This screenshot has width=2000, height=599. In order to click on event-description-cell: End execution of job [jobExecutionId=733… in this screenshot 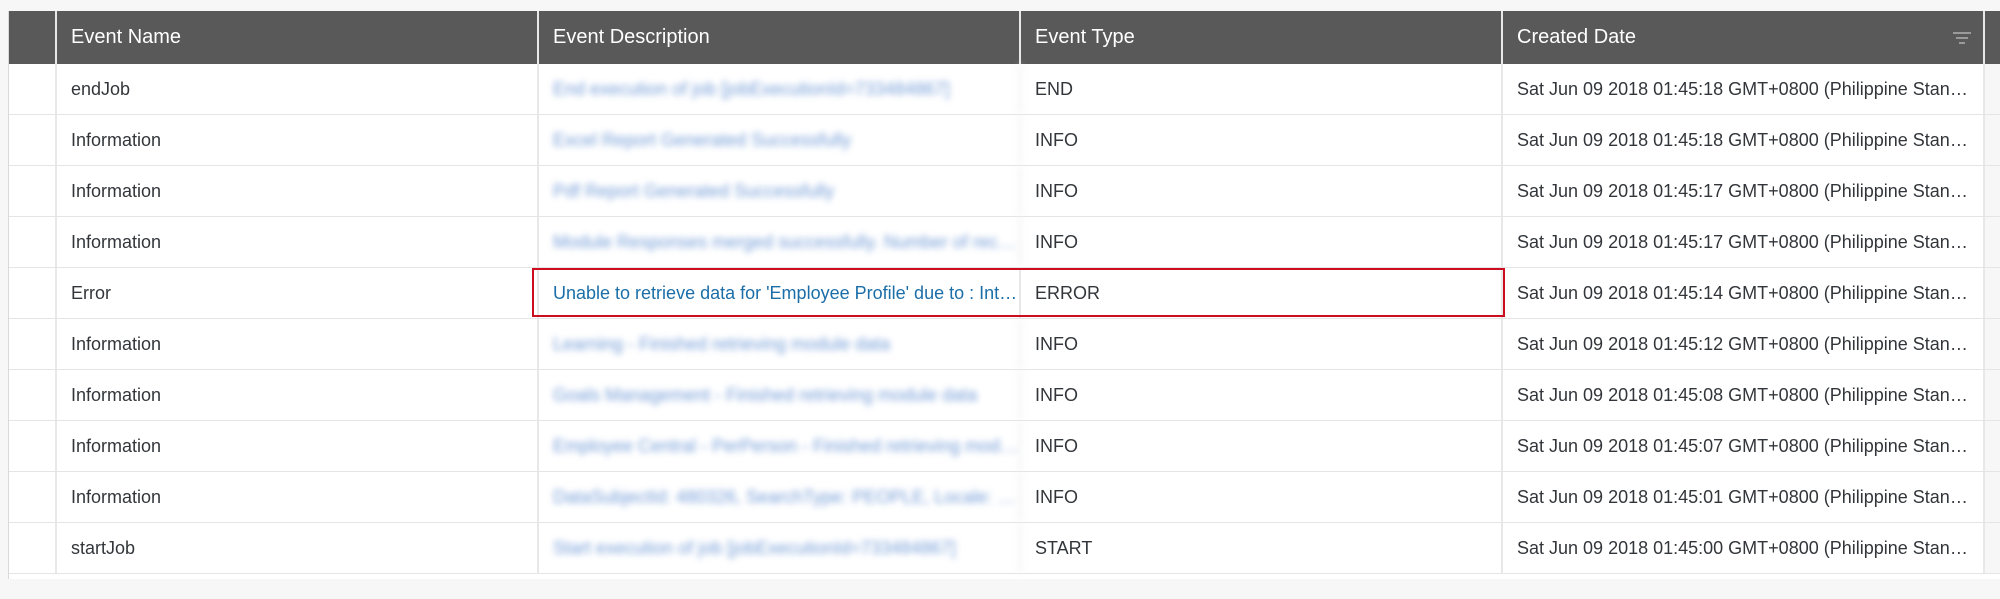, I will do `click(780, 89)`.